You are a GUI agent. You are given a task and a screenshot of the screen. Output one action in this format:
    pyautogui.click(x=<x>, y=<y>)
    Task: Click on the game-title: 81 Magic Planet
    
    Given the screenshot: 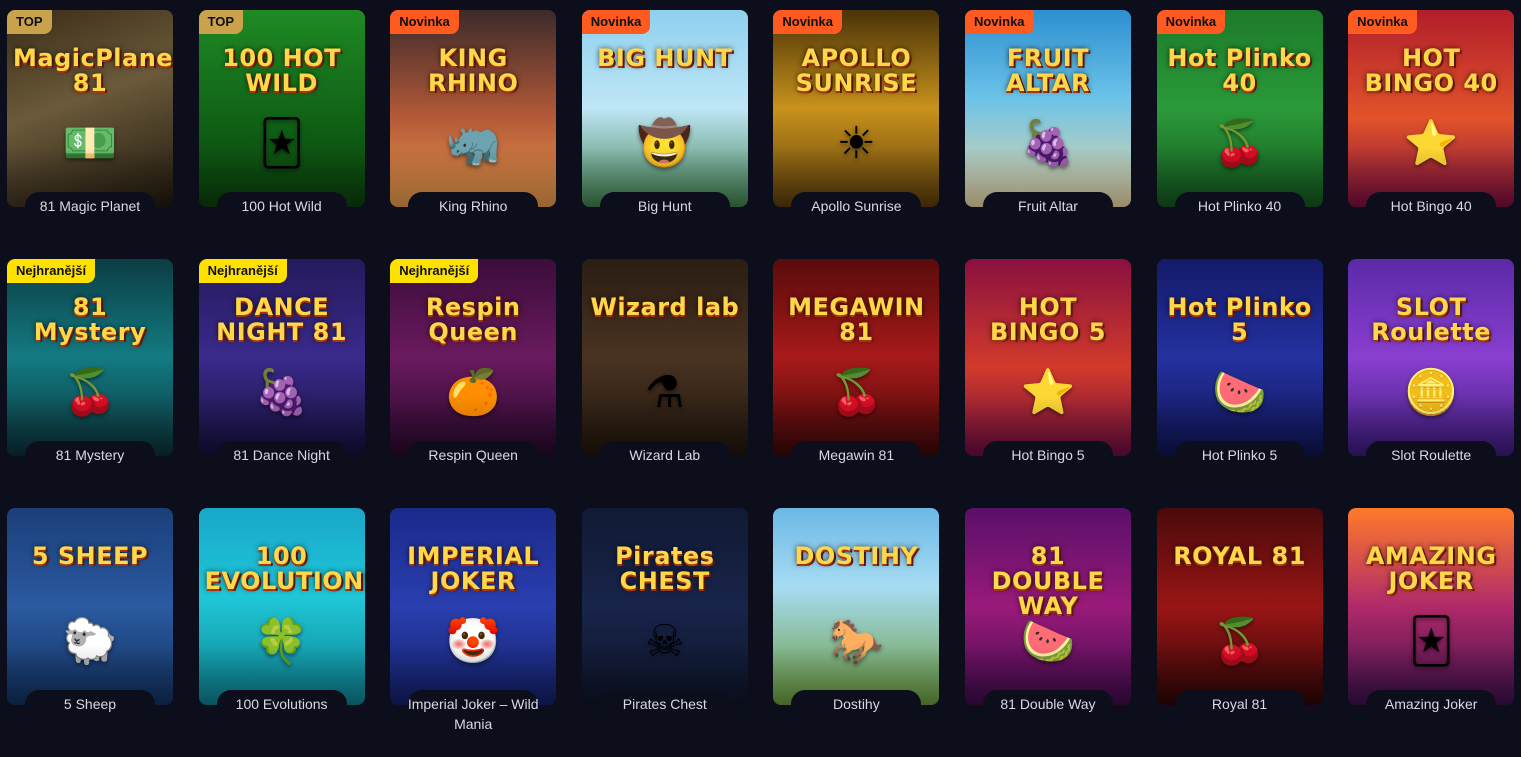 What is the action you would take?
    pyautogui.click(x=90, y=206)
    